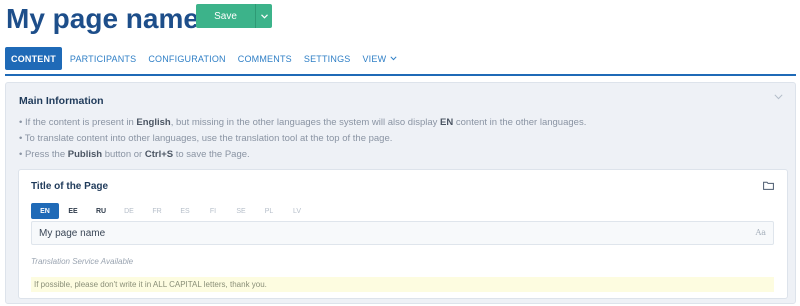 The width and height of the screenshot is (800, 306). I want to click on page-title-input-value: My page name, so click(72, 233).